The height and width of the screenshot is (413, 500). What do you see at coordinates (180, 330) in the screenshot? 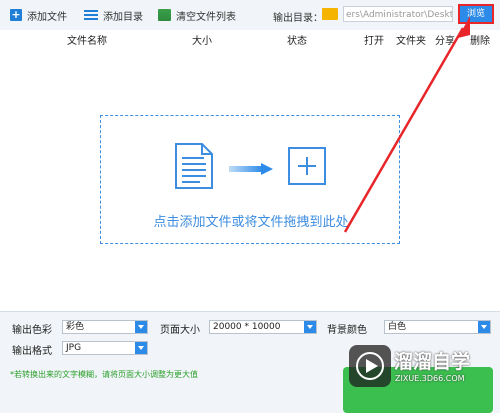
I see `page-size-label: 页面大小` at bounding box center [180, 330].